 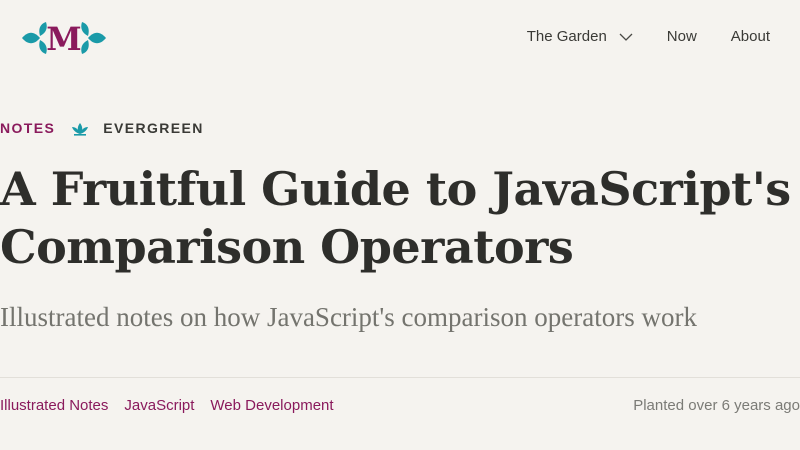 What do you see at coordinates (271, 405) in the screenshot?
I see `tag-web-development: Web Development` at bounding box center [271, 405].